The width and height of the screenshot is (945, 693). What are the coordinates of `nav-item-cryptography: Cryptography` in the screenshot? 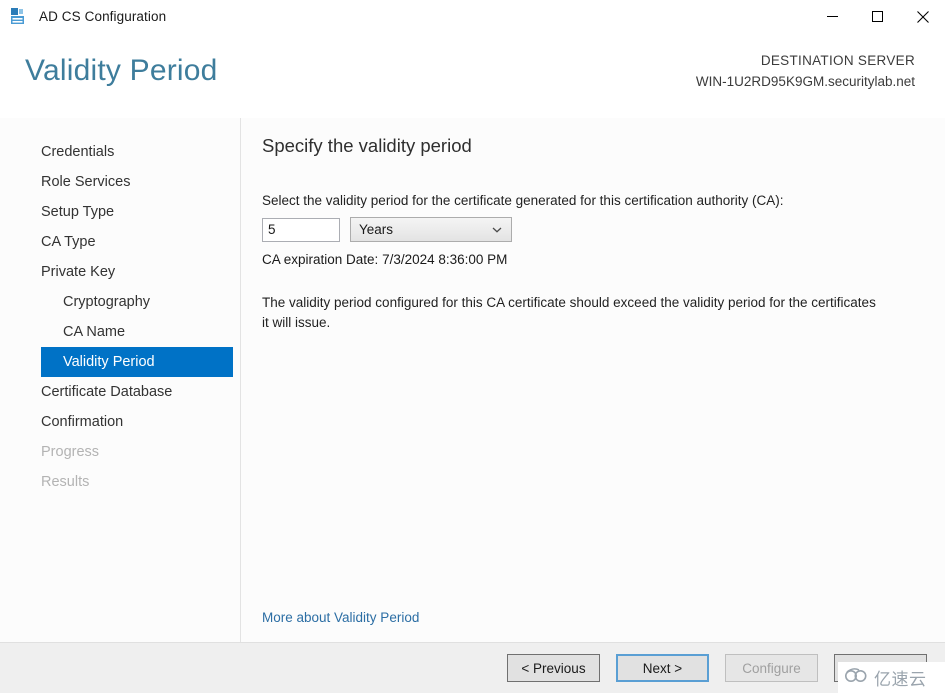 It's located at (137, 302).